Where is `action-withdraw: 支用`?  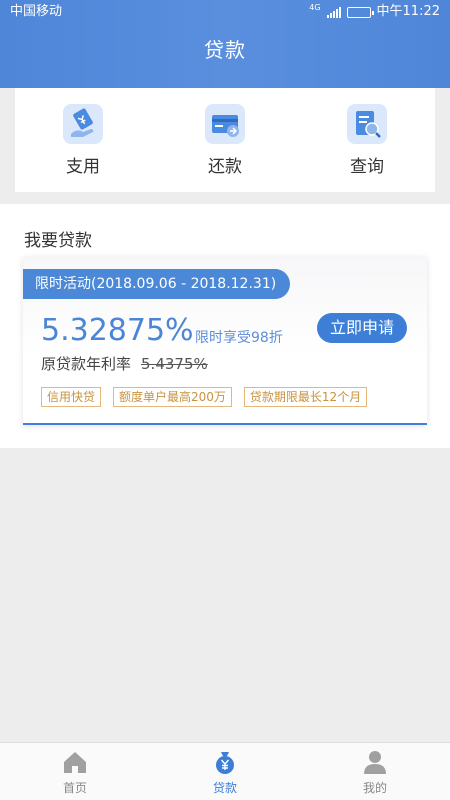
action-withdraw: 支用 is located at coordinates (83, 140).